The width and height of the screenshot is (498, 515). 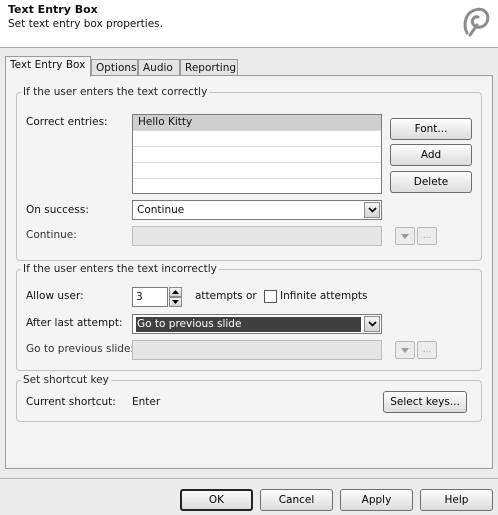 I want to click on go-to-previous-slide-select, so click(x=257, y=350).